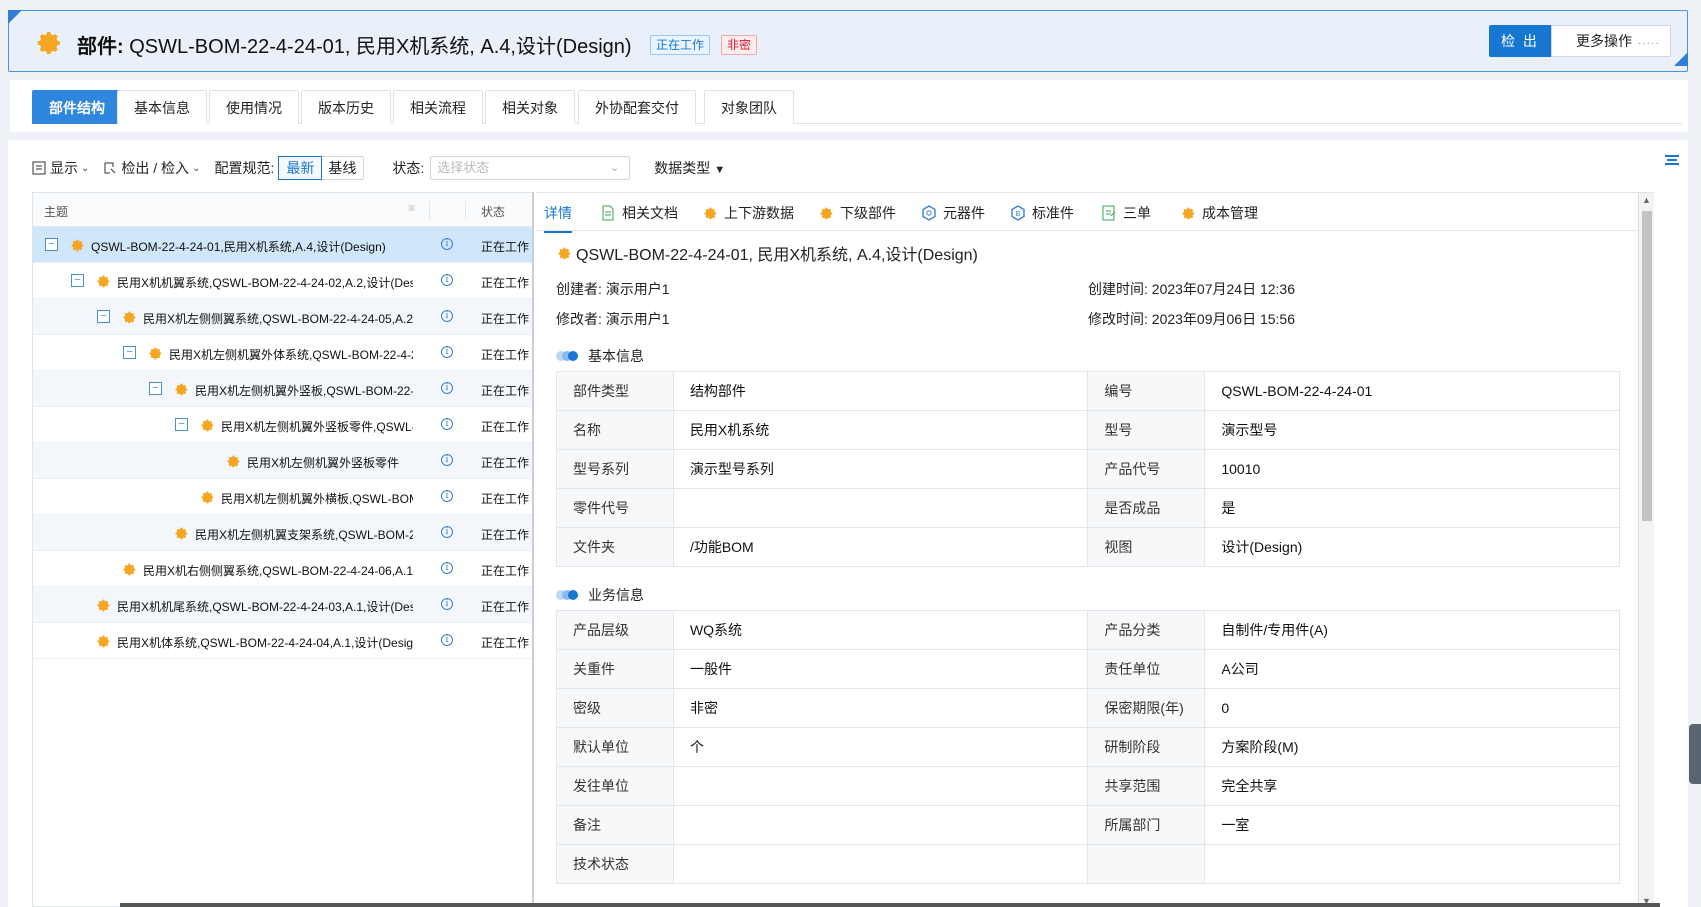  What do you see at coordinates (1118, 289) in the screenshot?
I see `created-time-label: 创建时间:` at bounding box center [1118, 289].